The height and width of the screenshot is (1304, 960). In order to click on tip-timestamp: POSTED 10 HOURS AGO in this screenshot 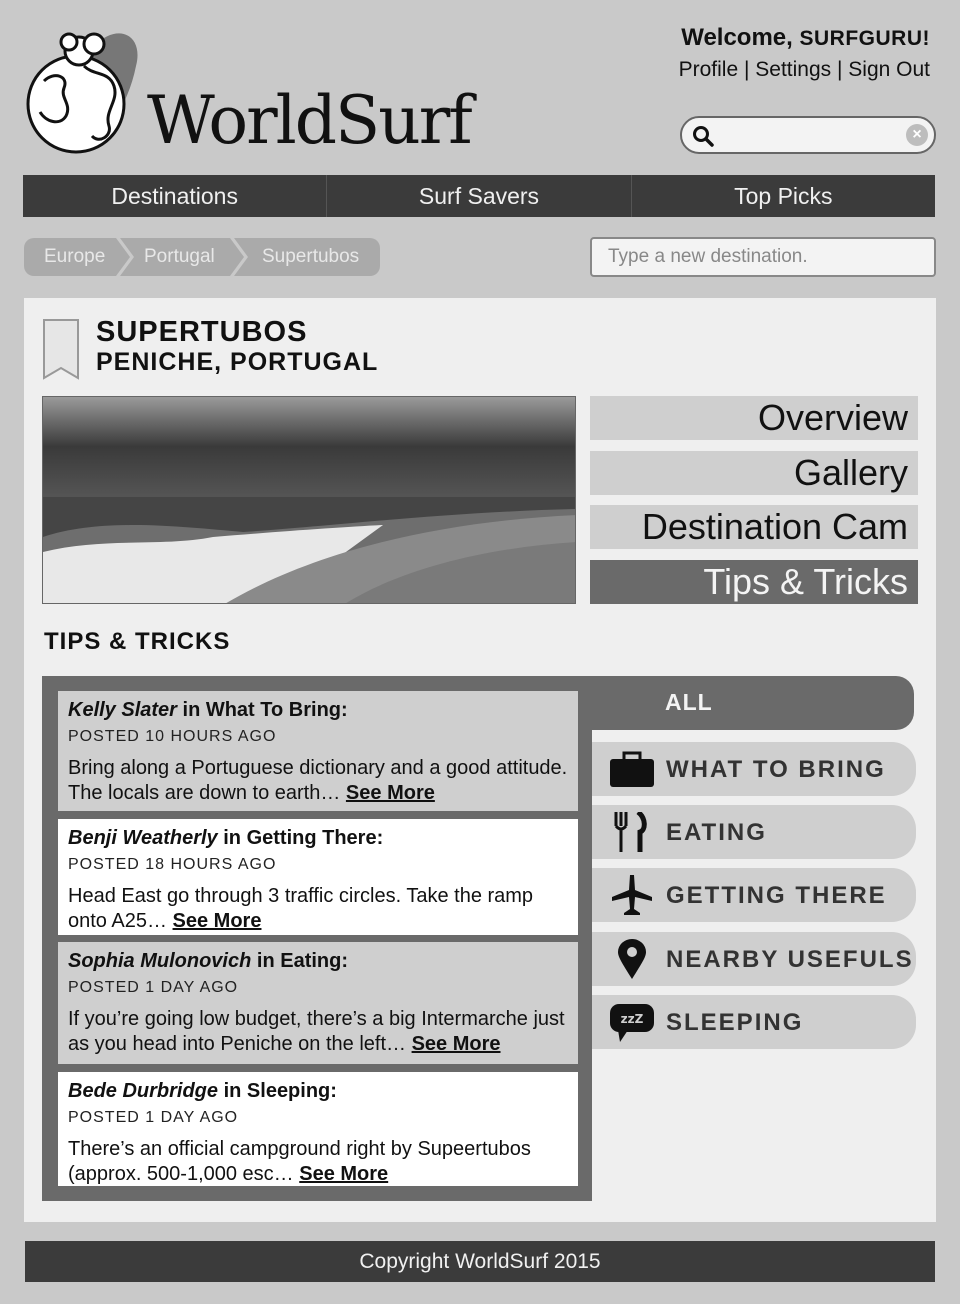, I will do `click(172, 736)`.